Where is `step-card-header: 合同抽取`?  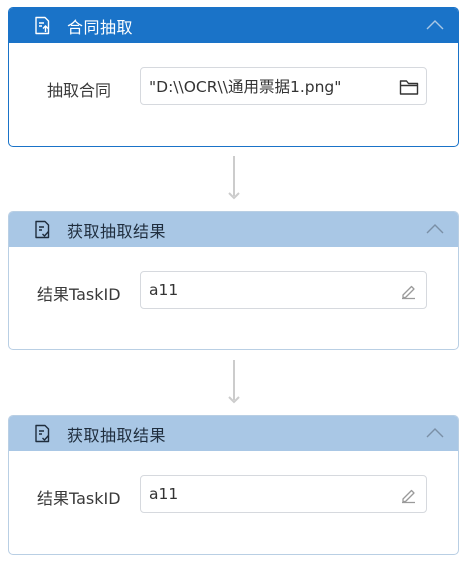 step-card-header: 合同抽取 is located at coordinates (233, 25).